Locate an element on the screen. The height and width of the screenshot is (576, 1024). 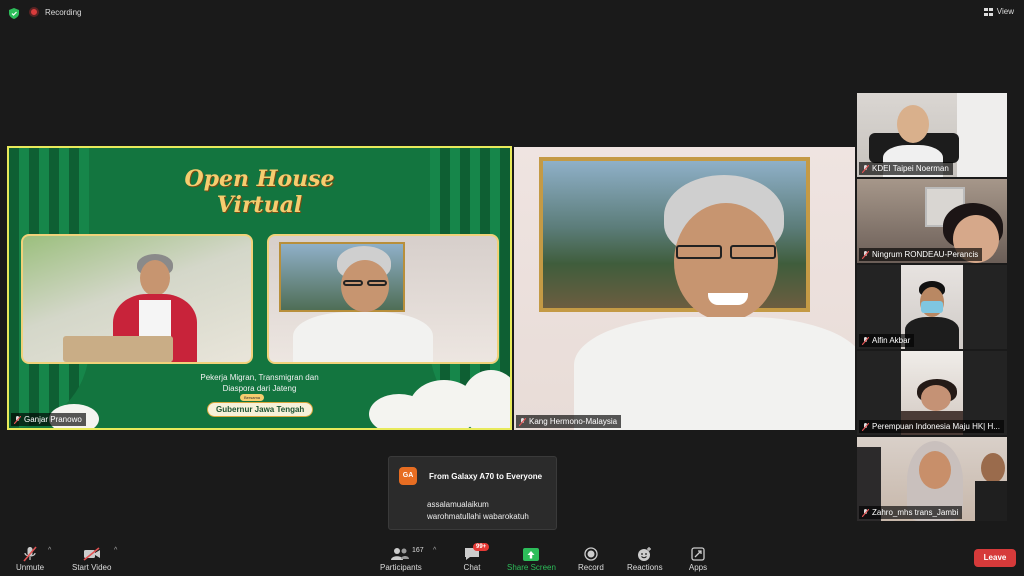
recording-dot-icon is located at coordinates (34, 12).